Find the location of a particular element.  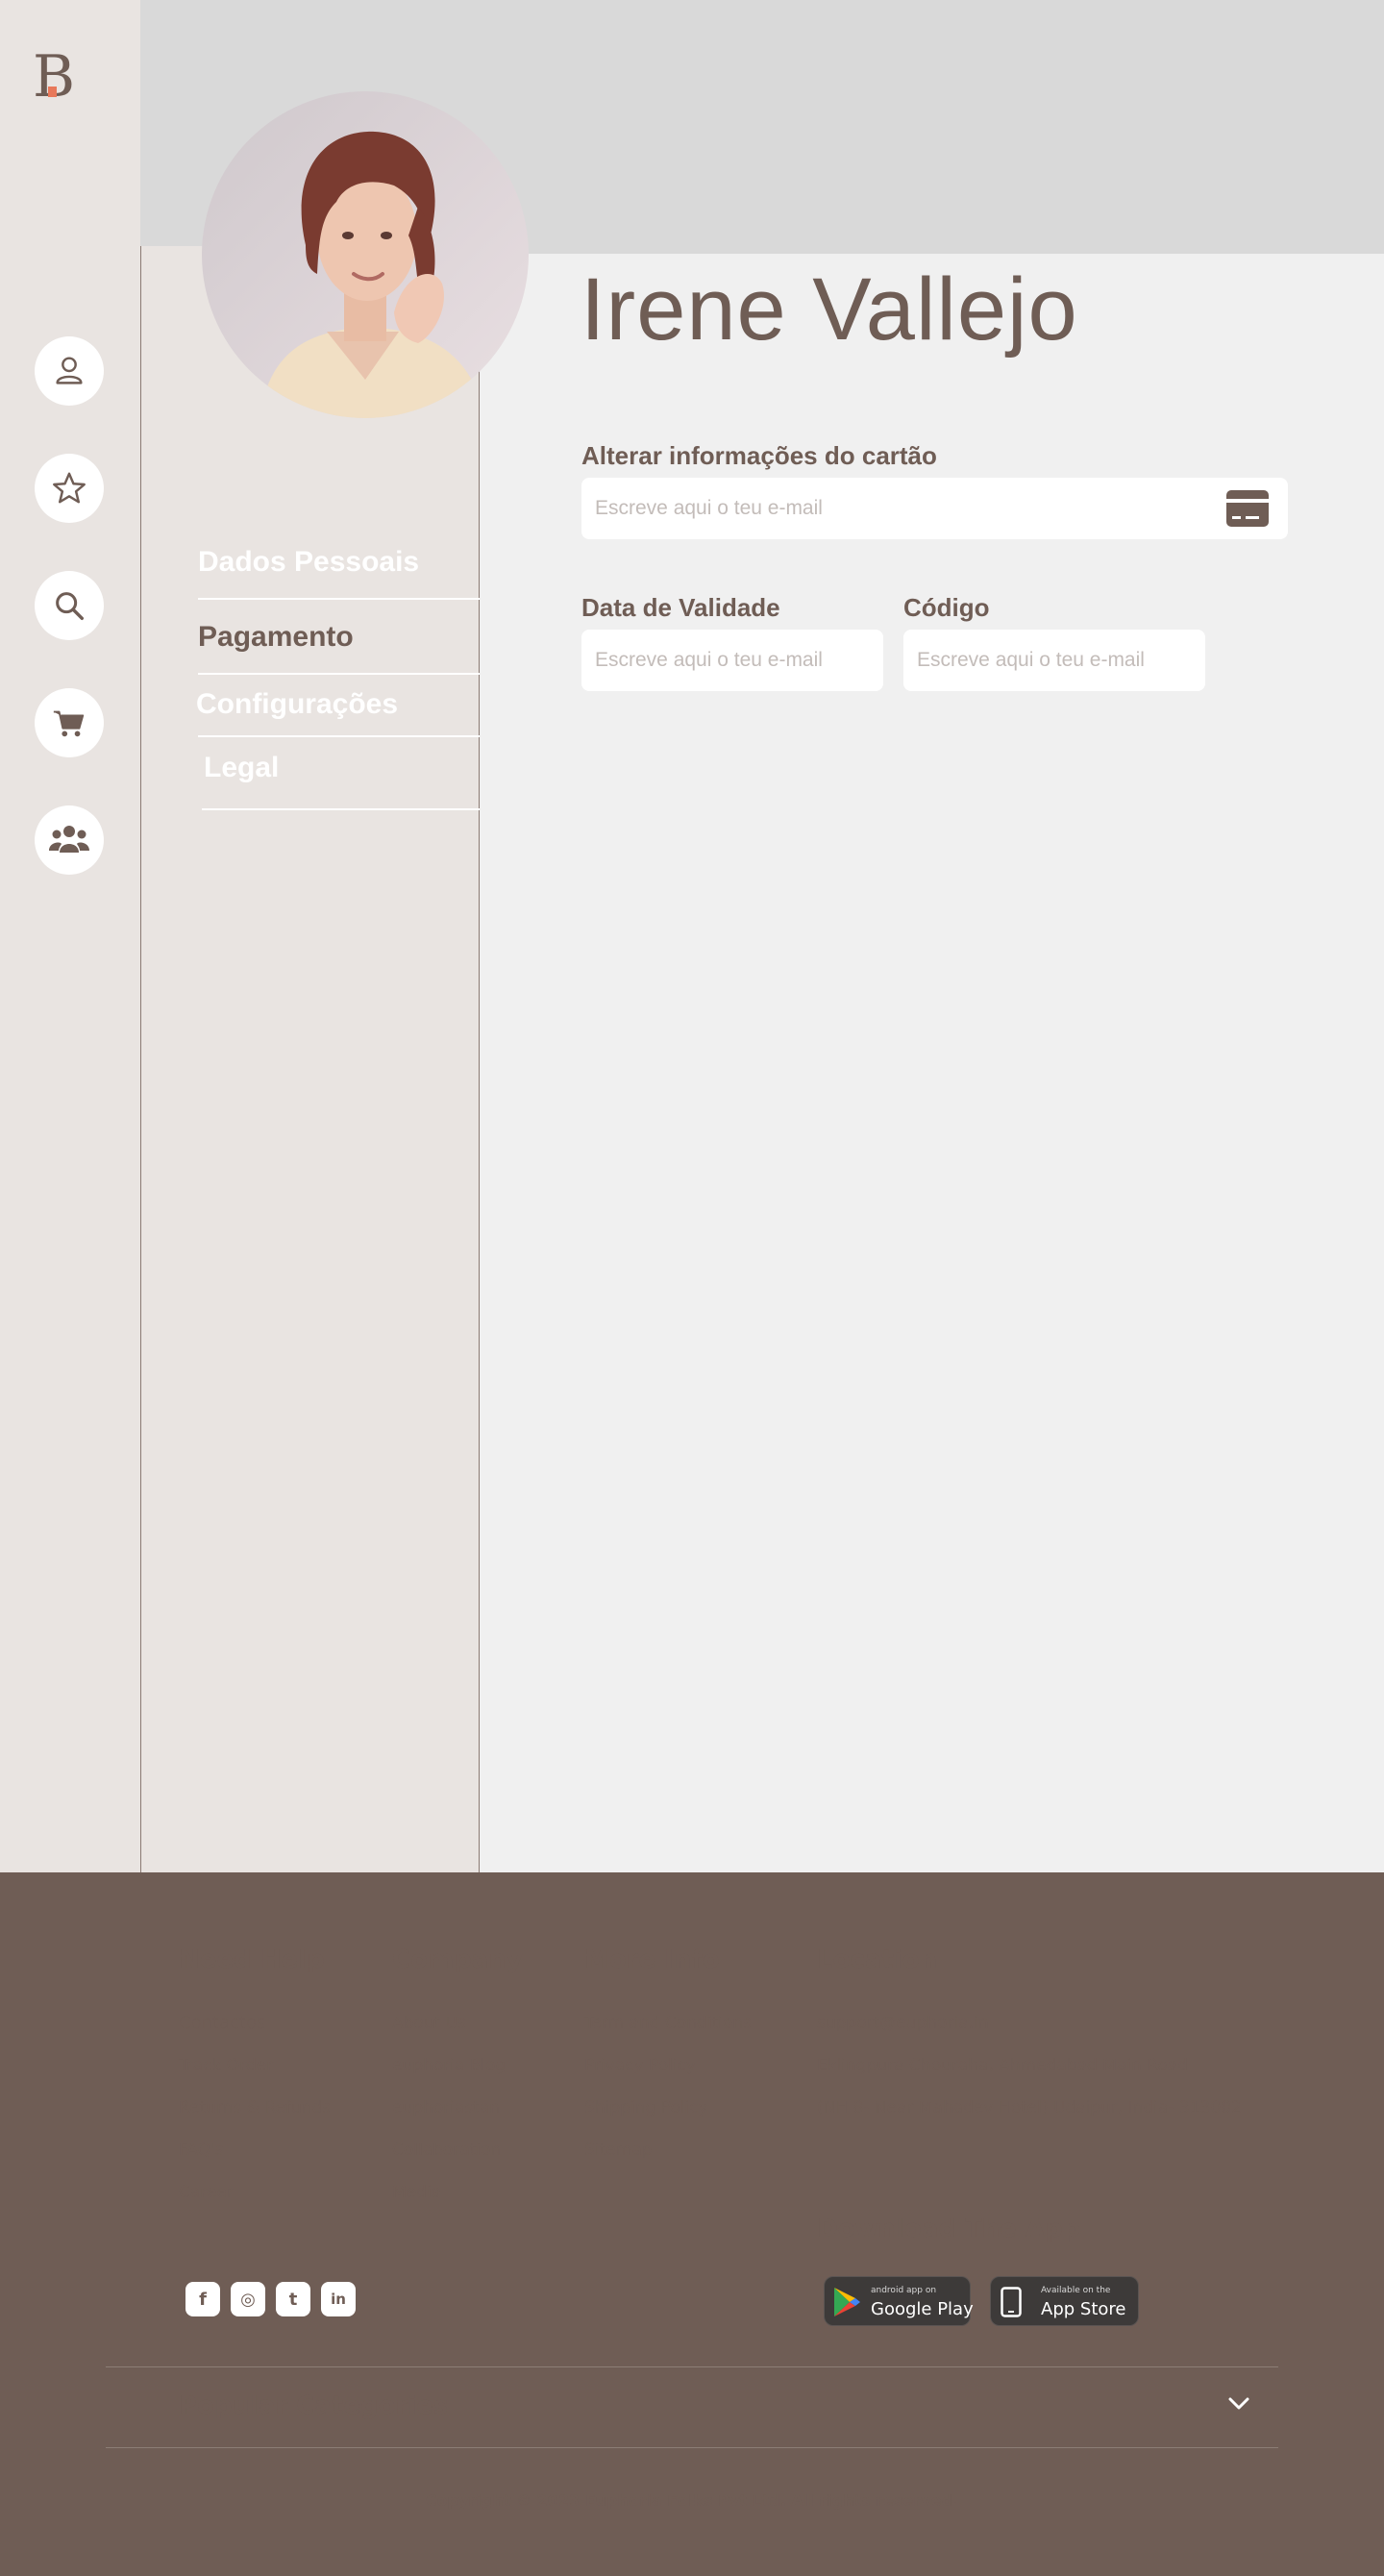

instagram-button: ◎ is located at coordinates (248, 2299).